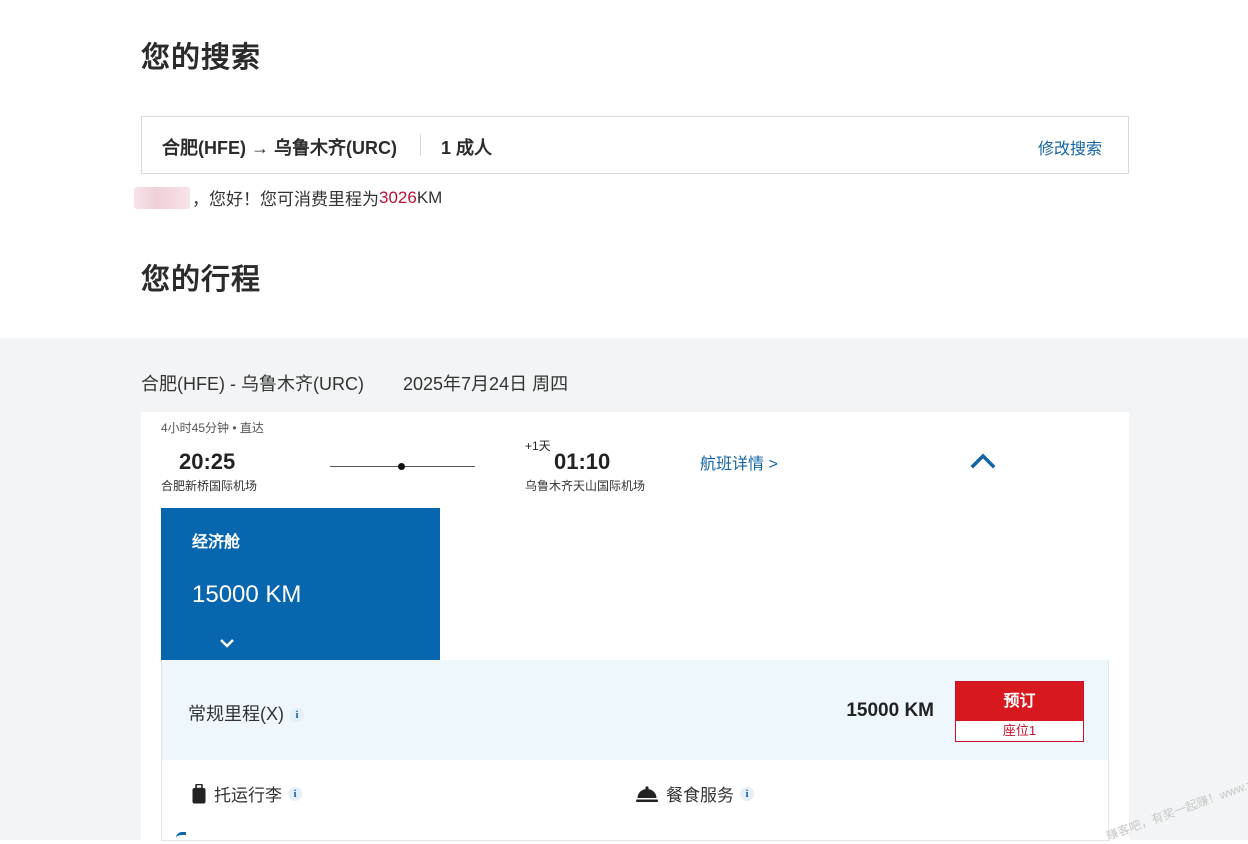 The height and width of the screenshot is (844, 1248). Describe the element at coordinates (582, 461) in the screenshot. I see `arrival-time: 01:10` at that location.